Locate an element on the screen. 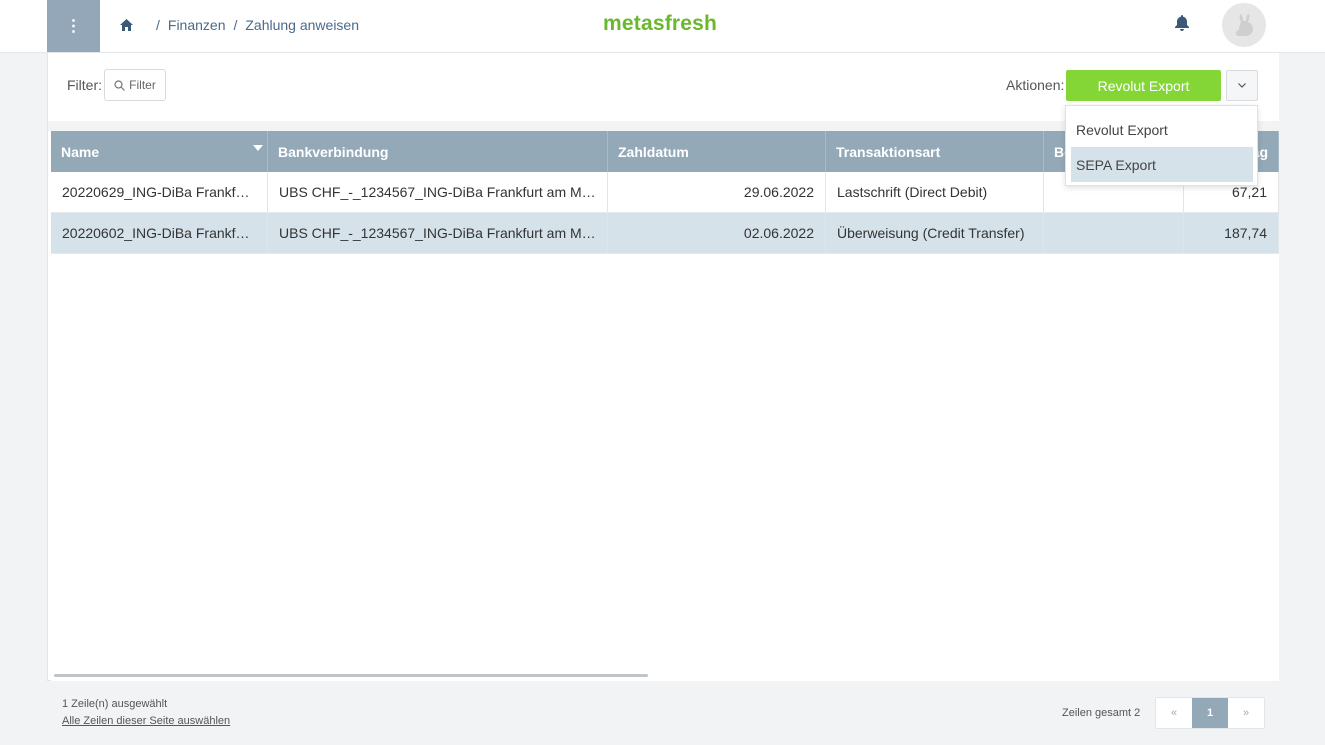 This screenshot has width=1325, height=745. app-logo: metasfresh is located at coordinates (660, 24).